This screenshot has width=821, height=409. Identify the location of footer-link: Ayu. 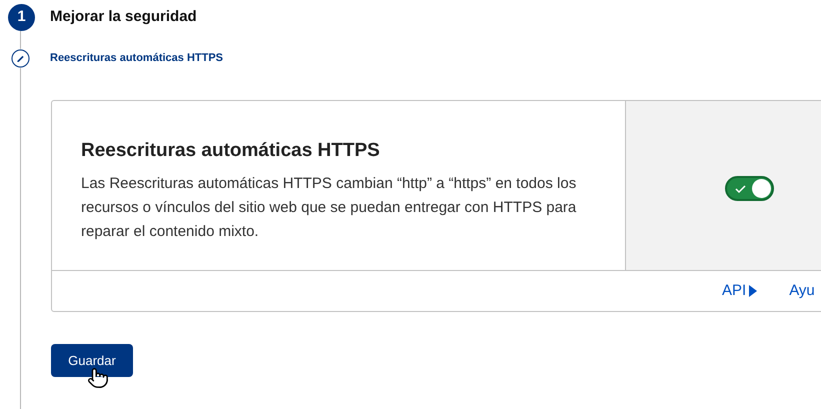
(802, 291).